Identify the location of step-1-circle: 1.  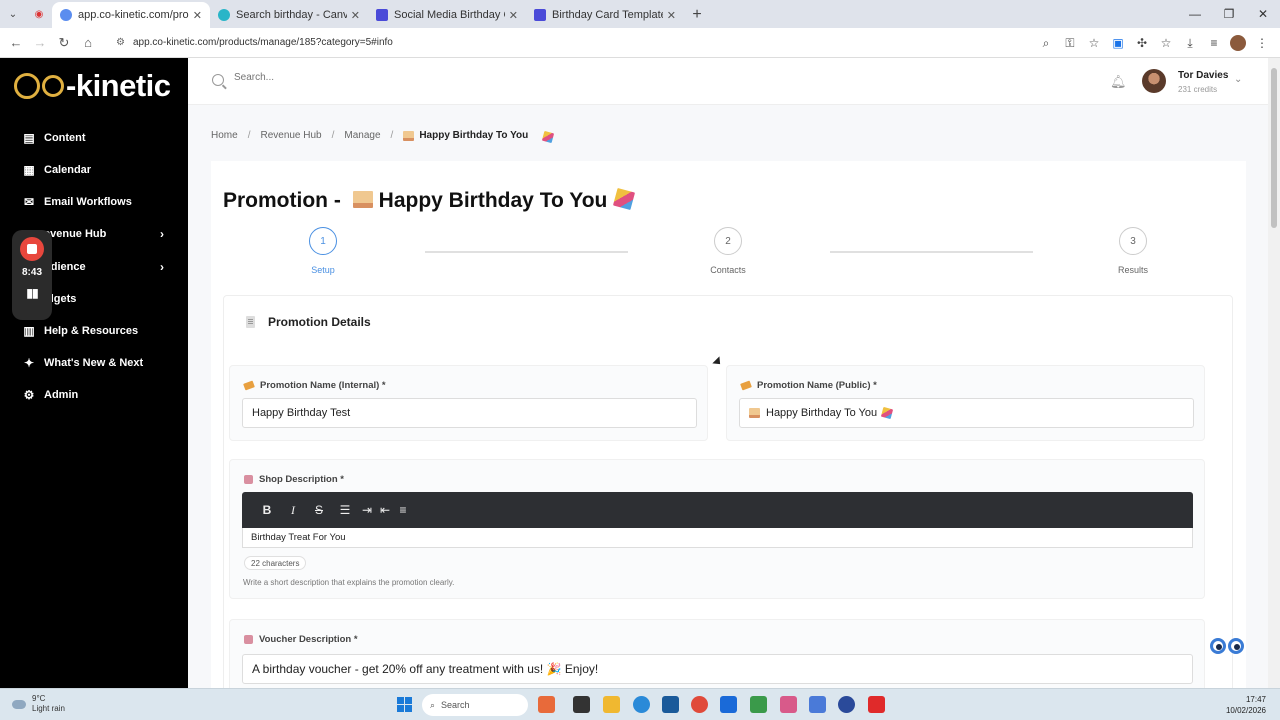
(323, 241).